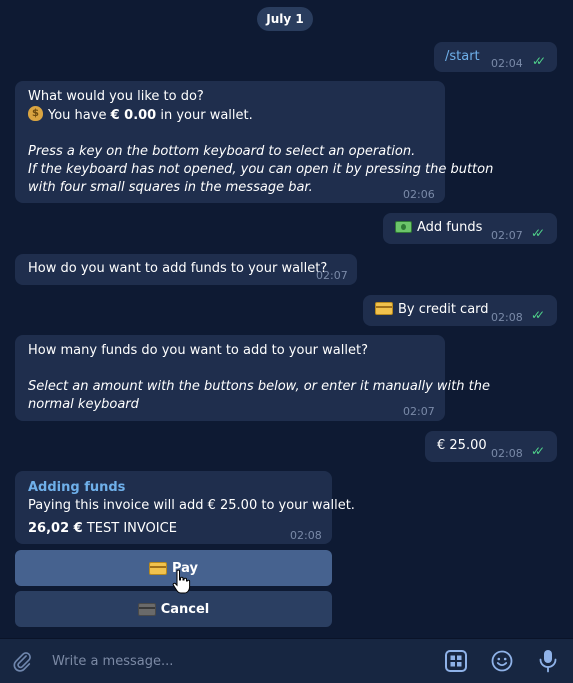 The width and height of the screenshot is (573, 683). What do you see at coordinates (77, 487) in the screenshot?
I see `invoice-title: Adding funds` at bounding box center [77, 487].